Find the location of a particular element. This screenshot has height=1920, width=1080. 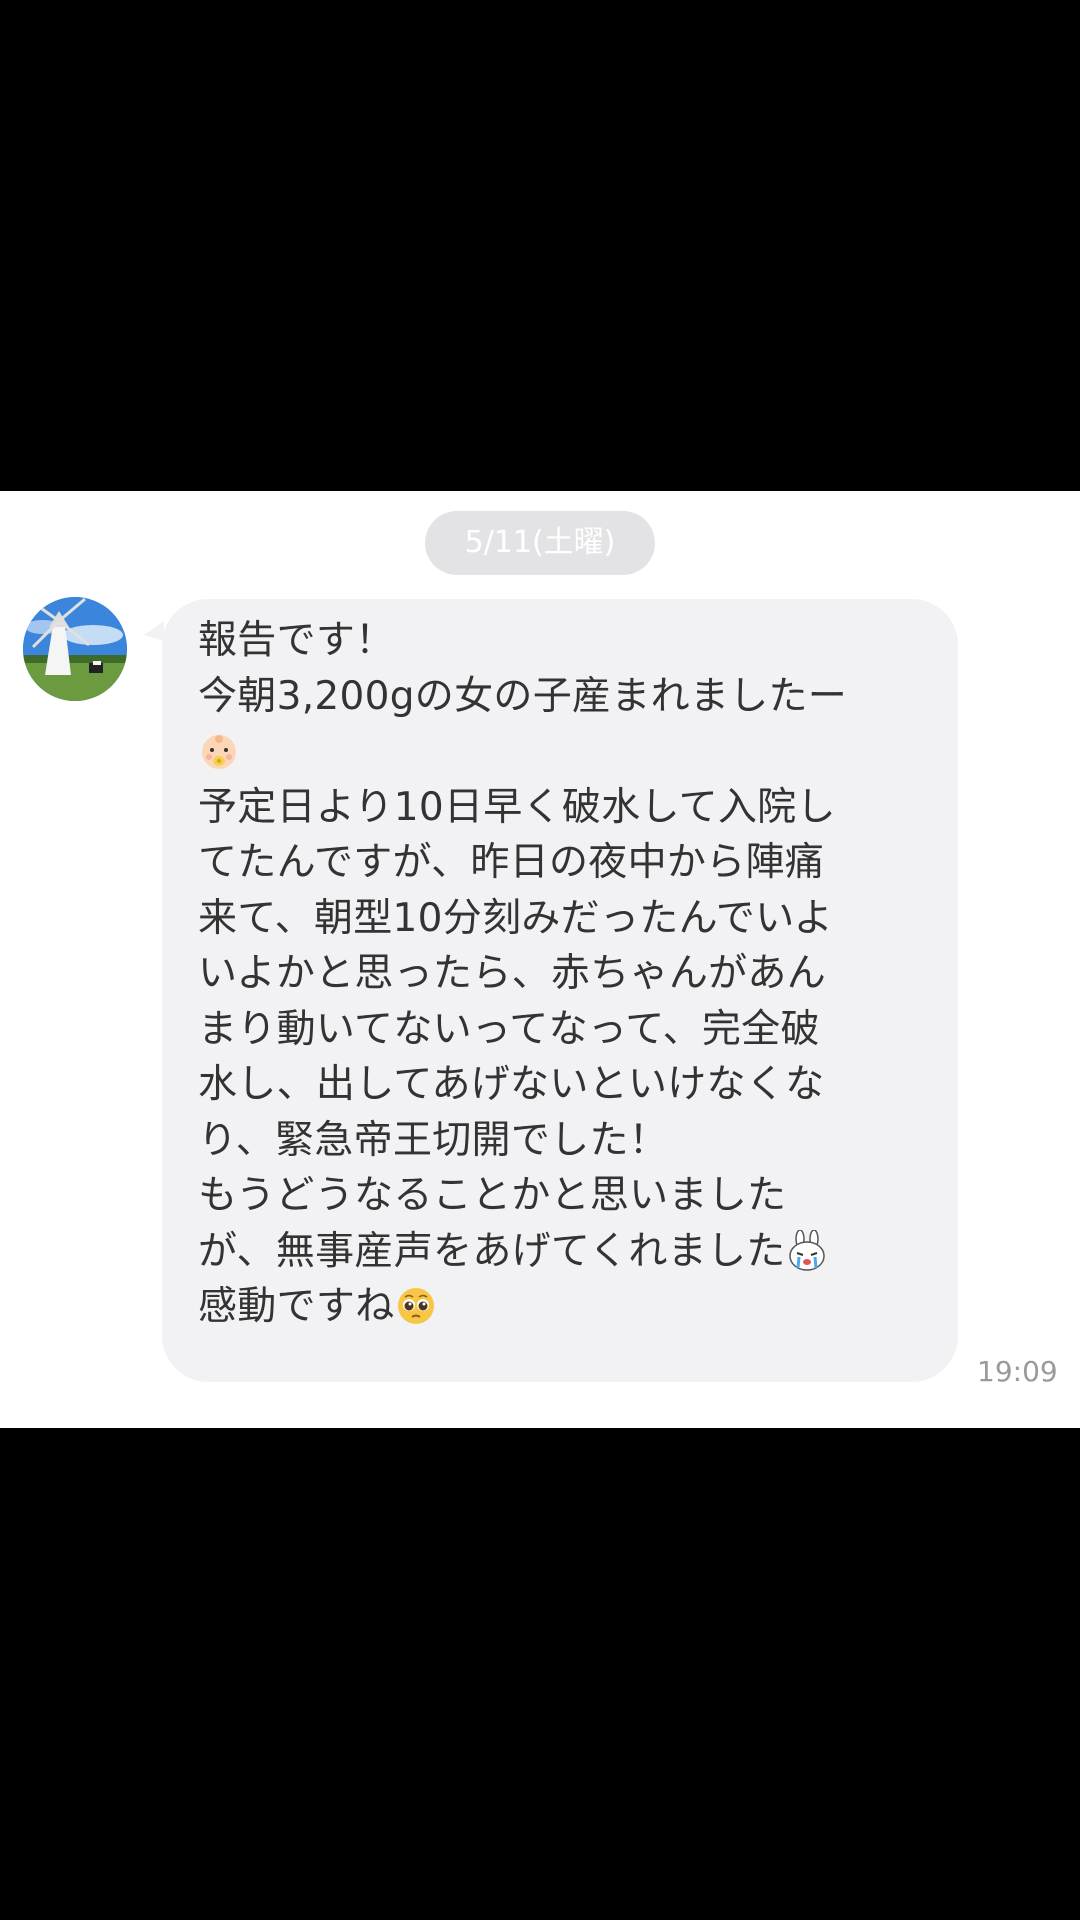

message-line: 来て、朝型10分刻みだったんでいよ is located at coordinates (516, 918).